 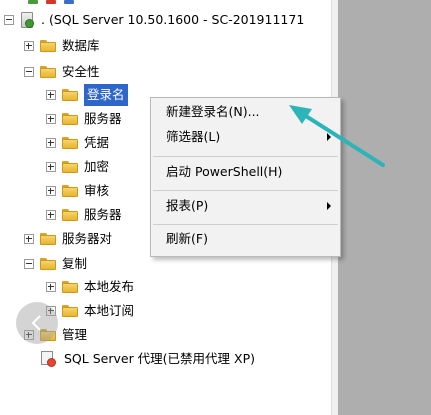 I want to click on tree-label: SQL Server 代理(已禁用代理 XP), so click(x=160, y=358).